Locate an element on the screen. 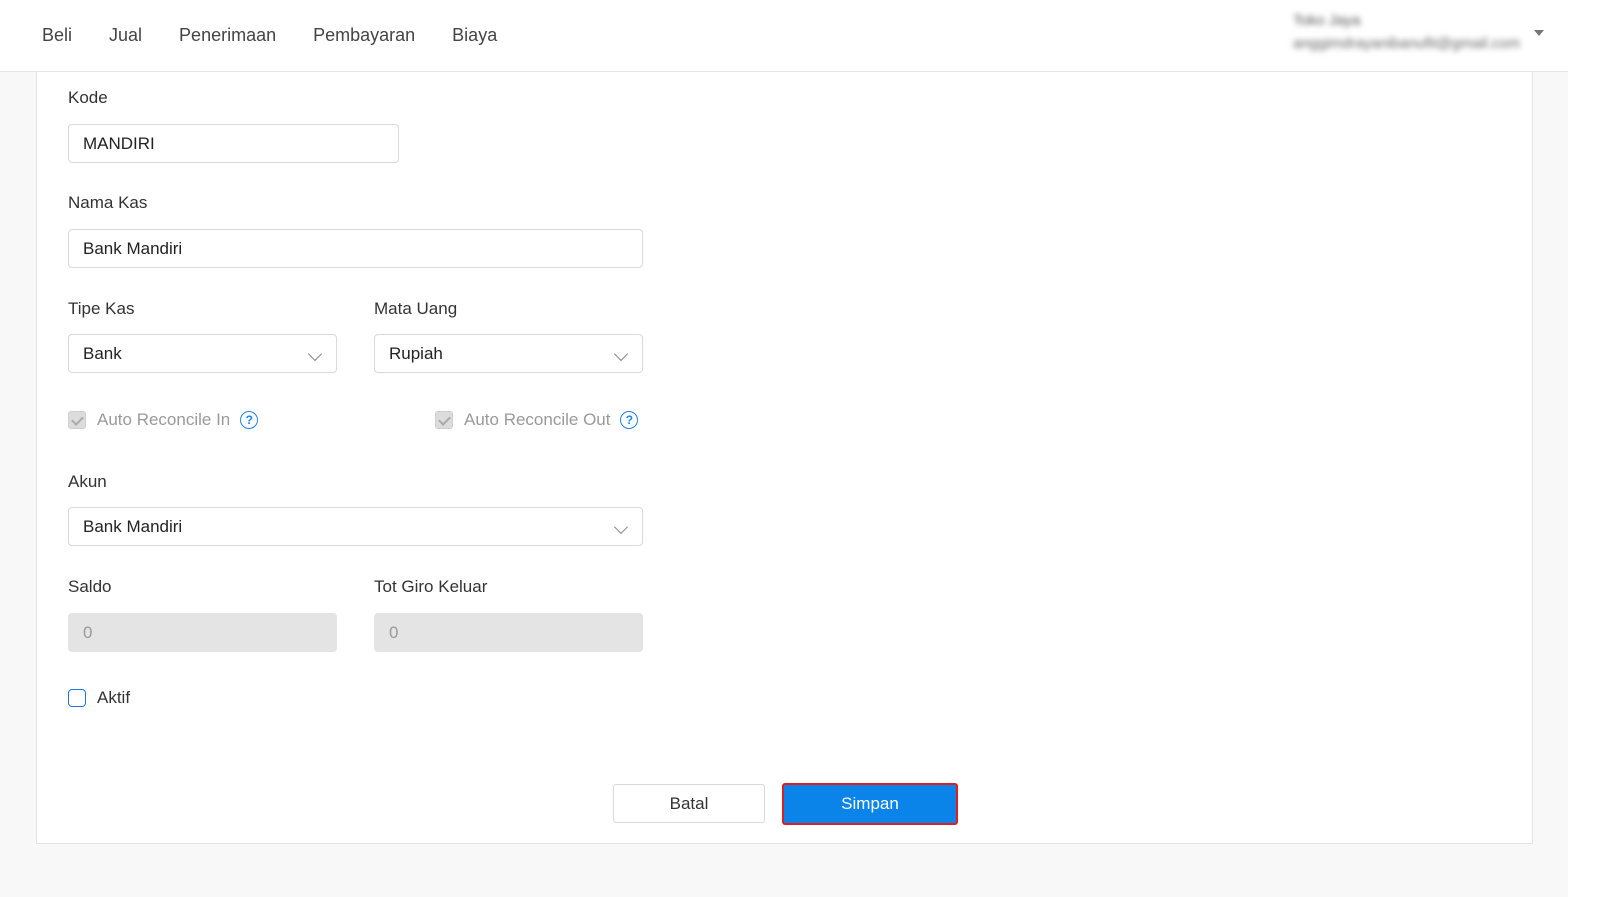 The width and height of the screenshot is (1597, 897). caret-down-icon is located at coordinates (1539, 33).